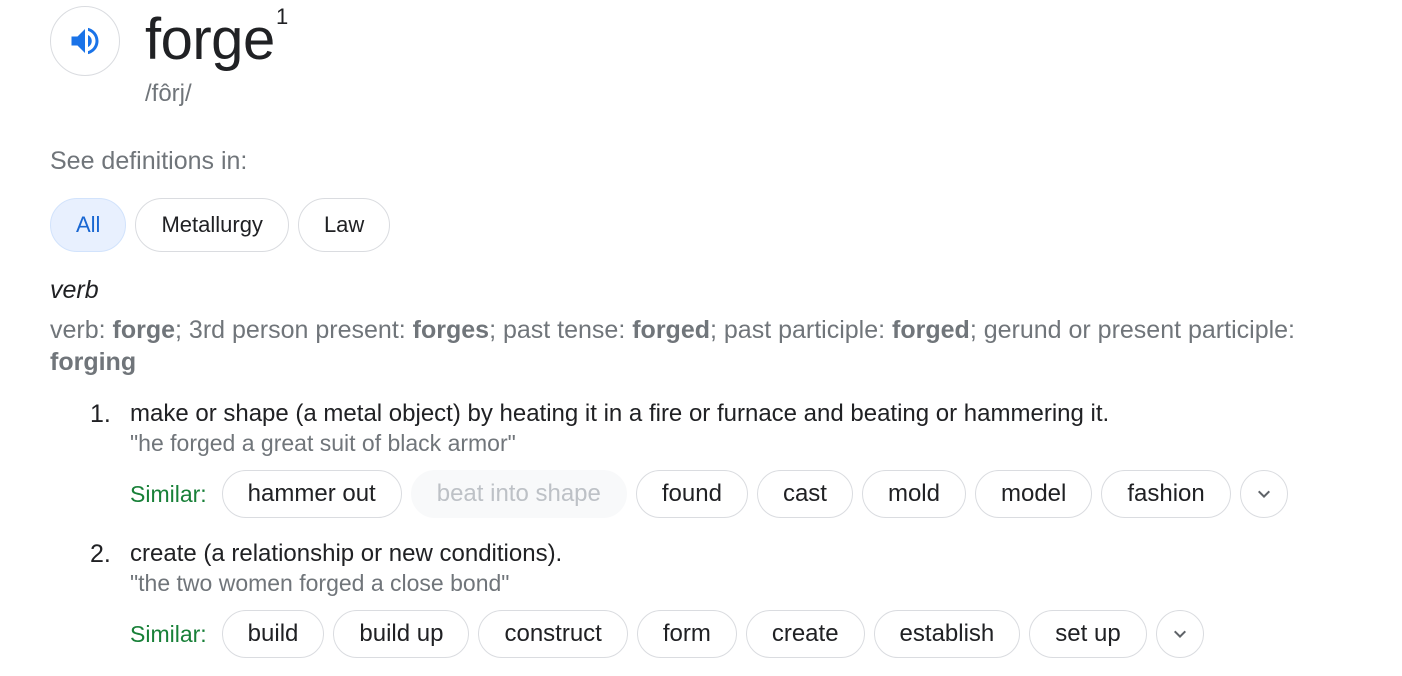 The height and width of the screenshot is (676, 1402). I want to click on form-past-participle: forged, so click(931, 330).